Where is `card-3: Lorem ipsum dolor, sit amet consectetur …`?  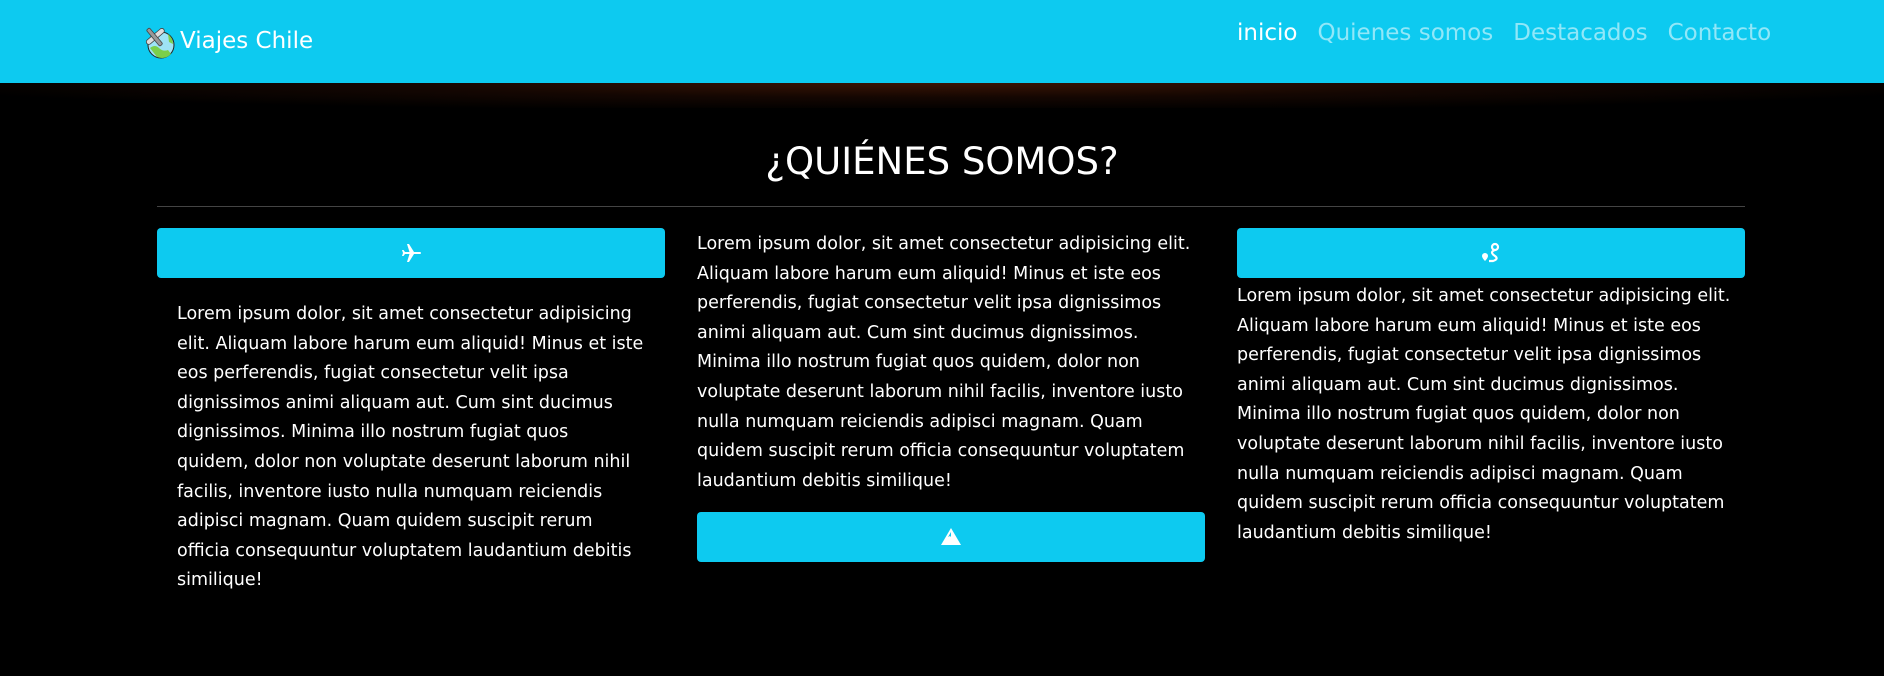 card-3: Lorem ipsum dolor, sit amet consectetur … is located at coordinates (1491, 388).